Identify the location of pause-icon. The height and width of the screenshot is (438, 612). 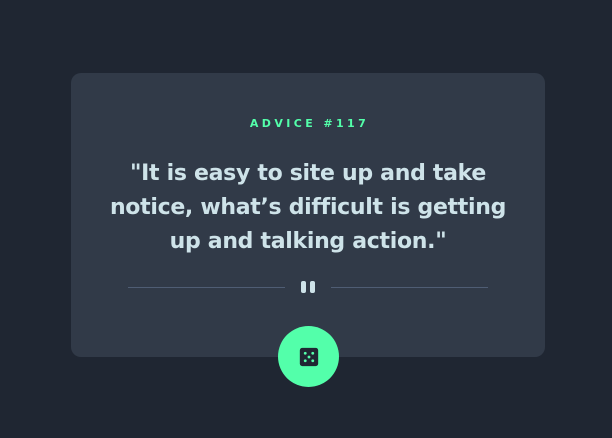
(308, 287).